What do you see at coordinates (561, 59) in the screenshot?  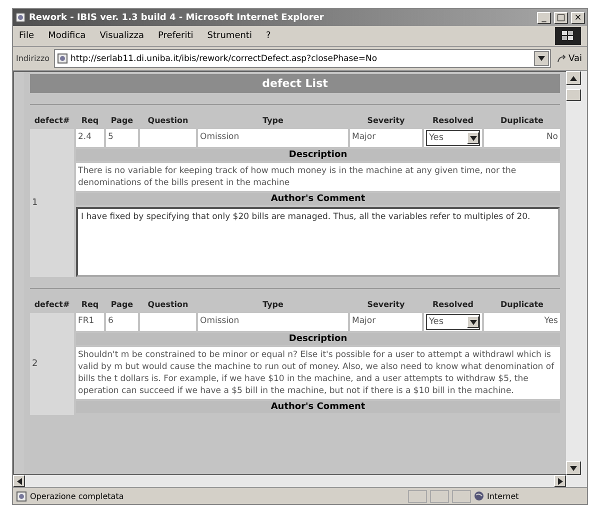 I see `go-arrow-icon` at bounding box center [561, 59].